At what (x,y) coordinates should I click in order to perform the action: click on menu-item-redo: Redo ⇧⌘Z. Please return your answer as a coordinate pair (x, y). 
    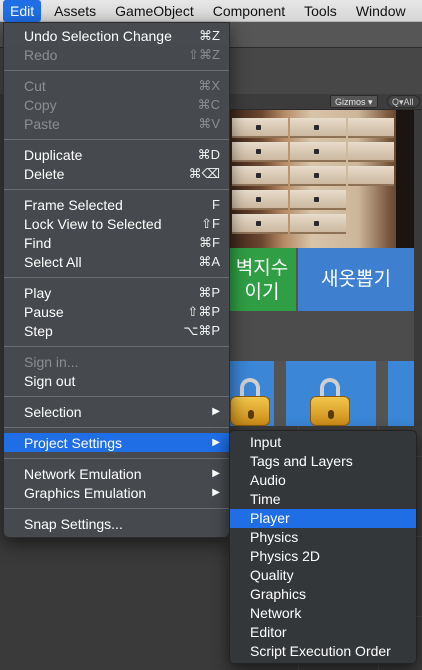
    Looking at the image, I should click on (116, 54).